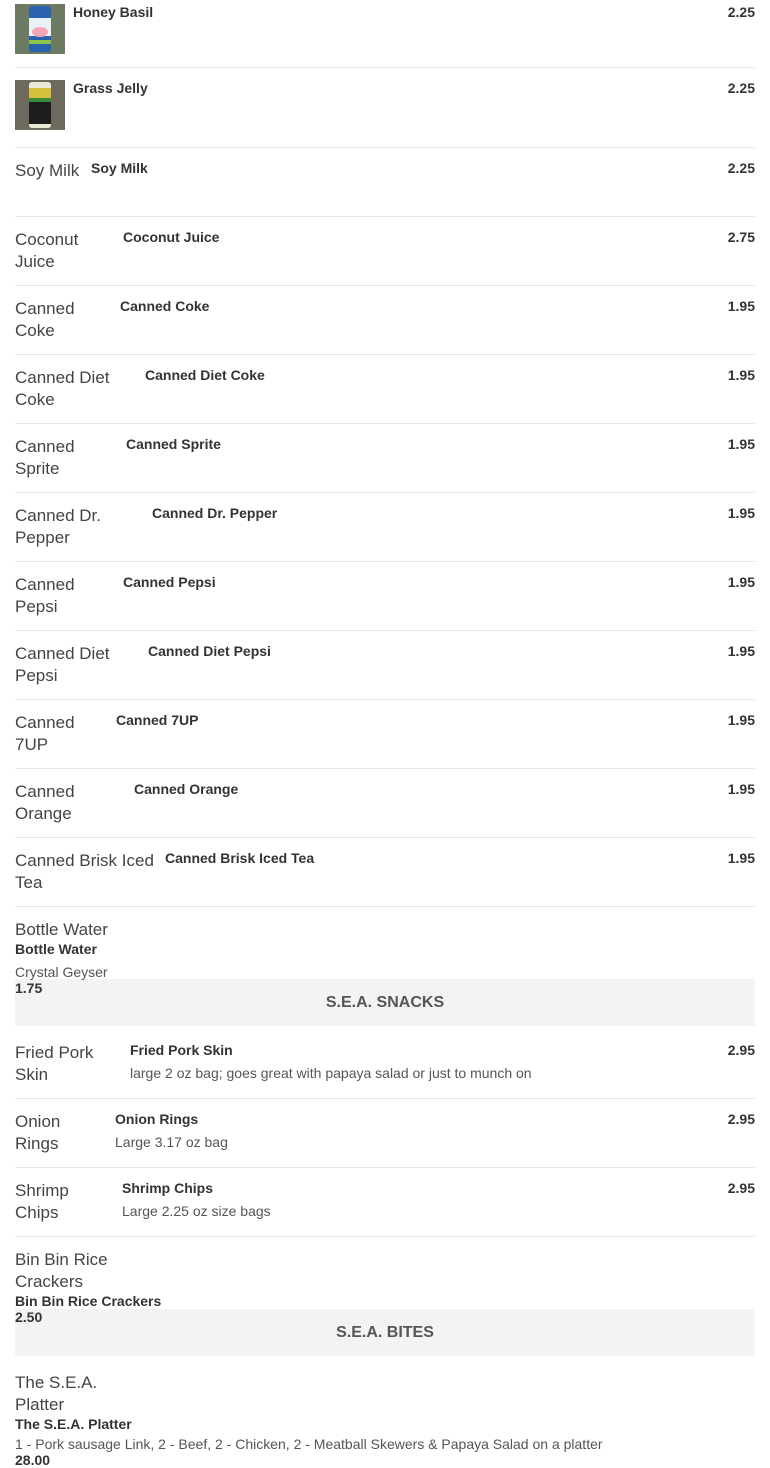 This screenshot has height=1468, width=770. Describe the element at coordinates (45, 457) in the screenshot. I see `item-image: Canned Sprite` at that location.